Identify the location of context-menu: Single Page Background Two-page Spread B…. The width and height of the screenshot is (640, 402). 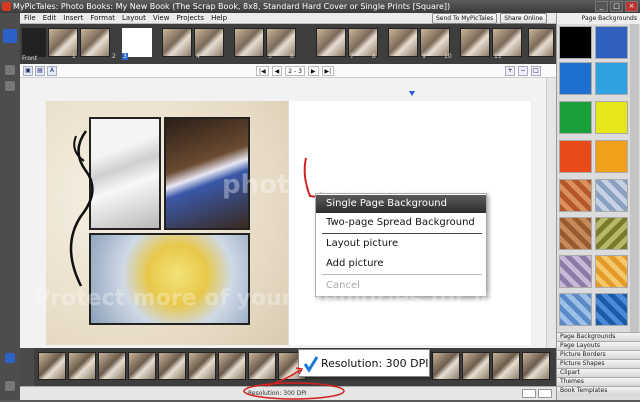
(401, 245).